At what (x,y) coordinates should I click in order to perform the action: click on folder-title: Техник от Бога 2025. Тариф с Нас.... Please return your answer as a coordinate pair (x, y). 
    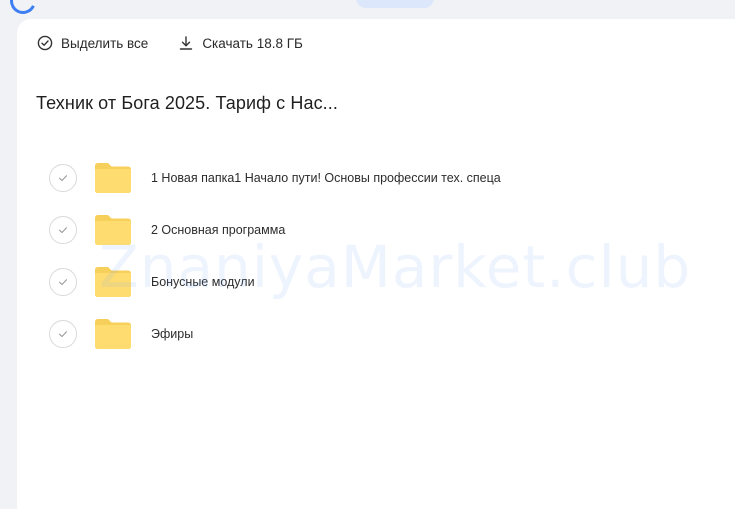
    Looking at the image, I should click on (187, 103).